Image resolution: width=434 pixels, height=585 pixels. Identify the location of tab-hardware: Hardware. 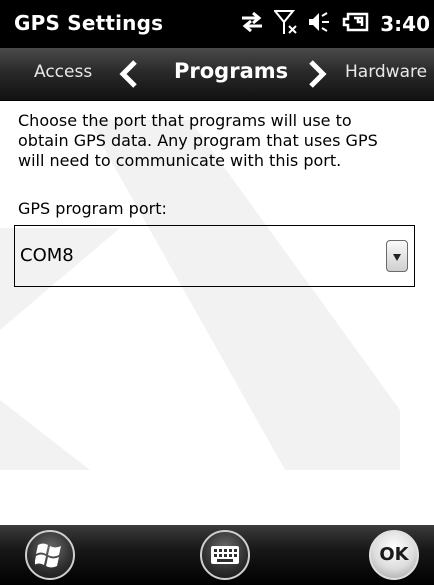
(386, 72).